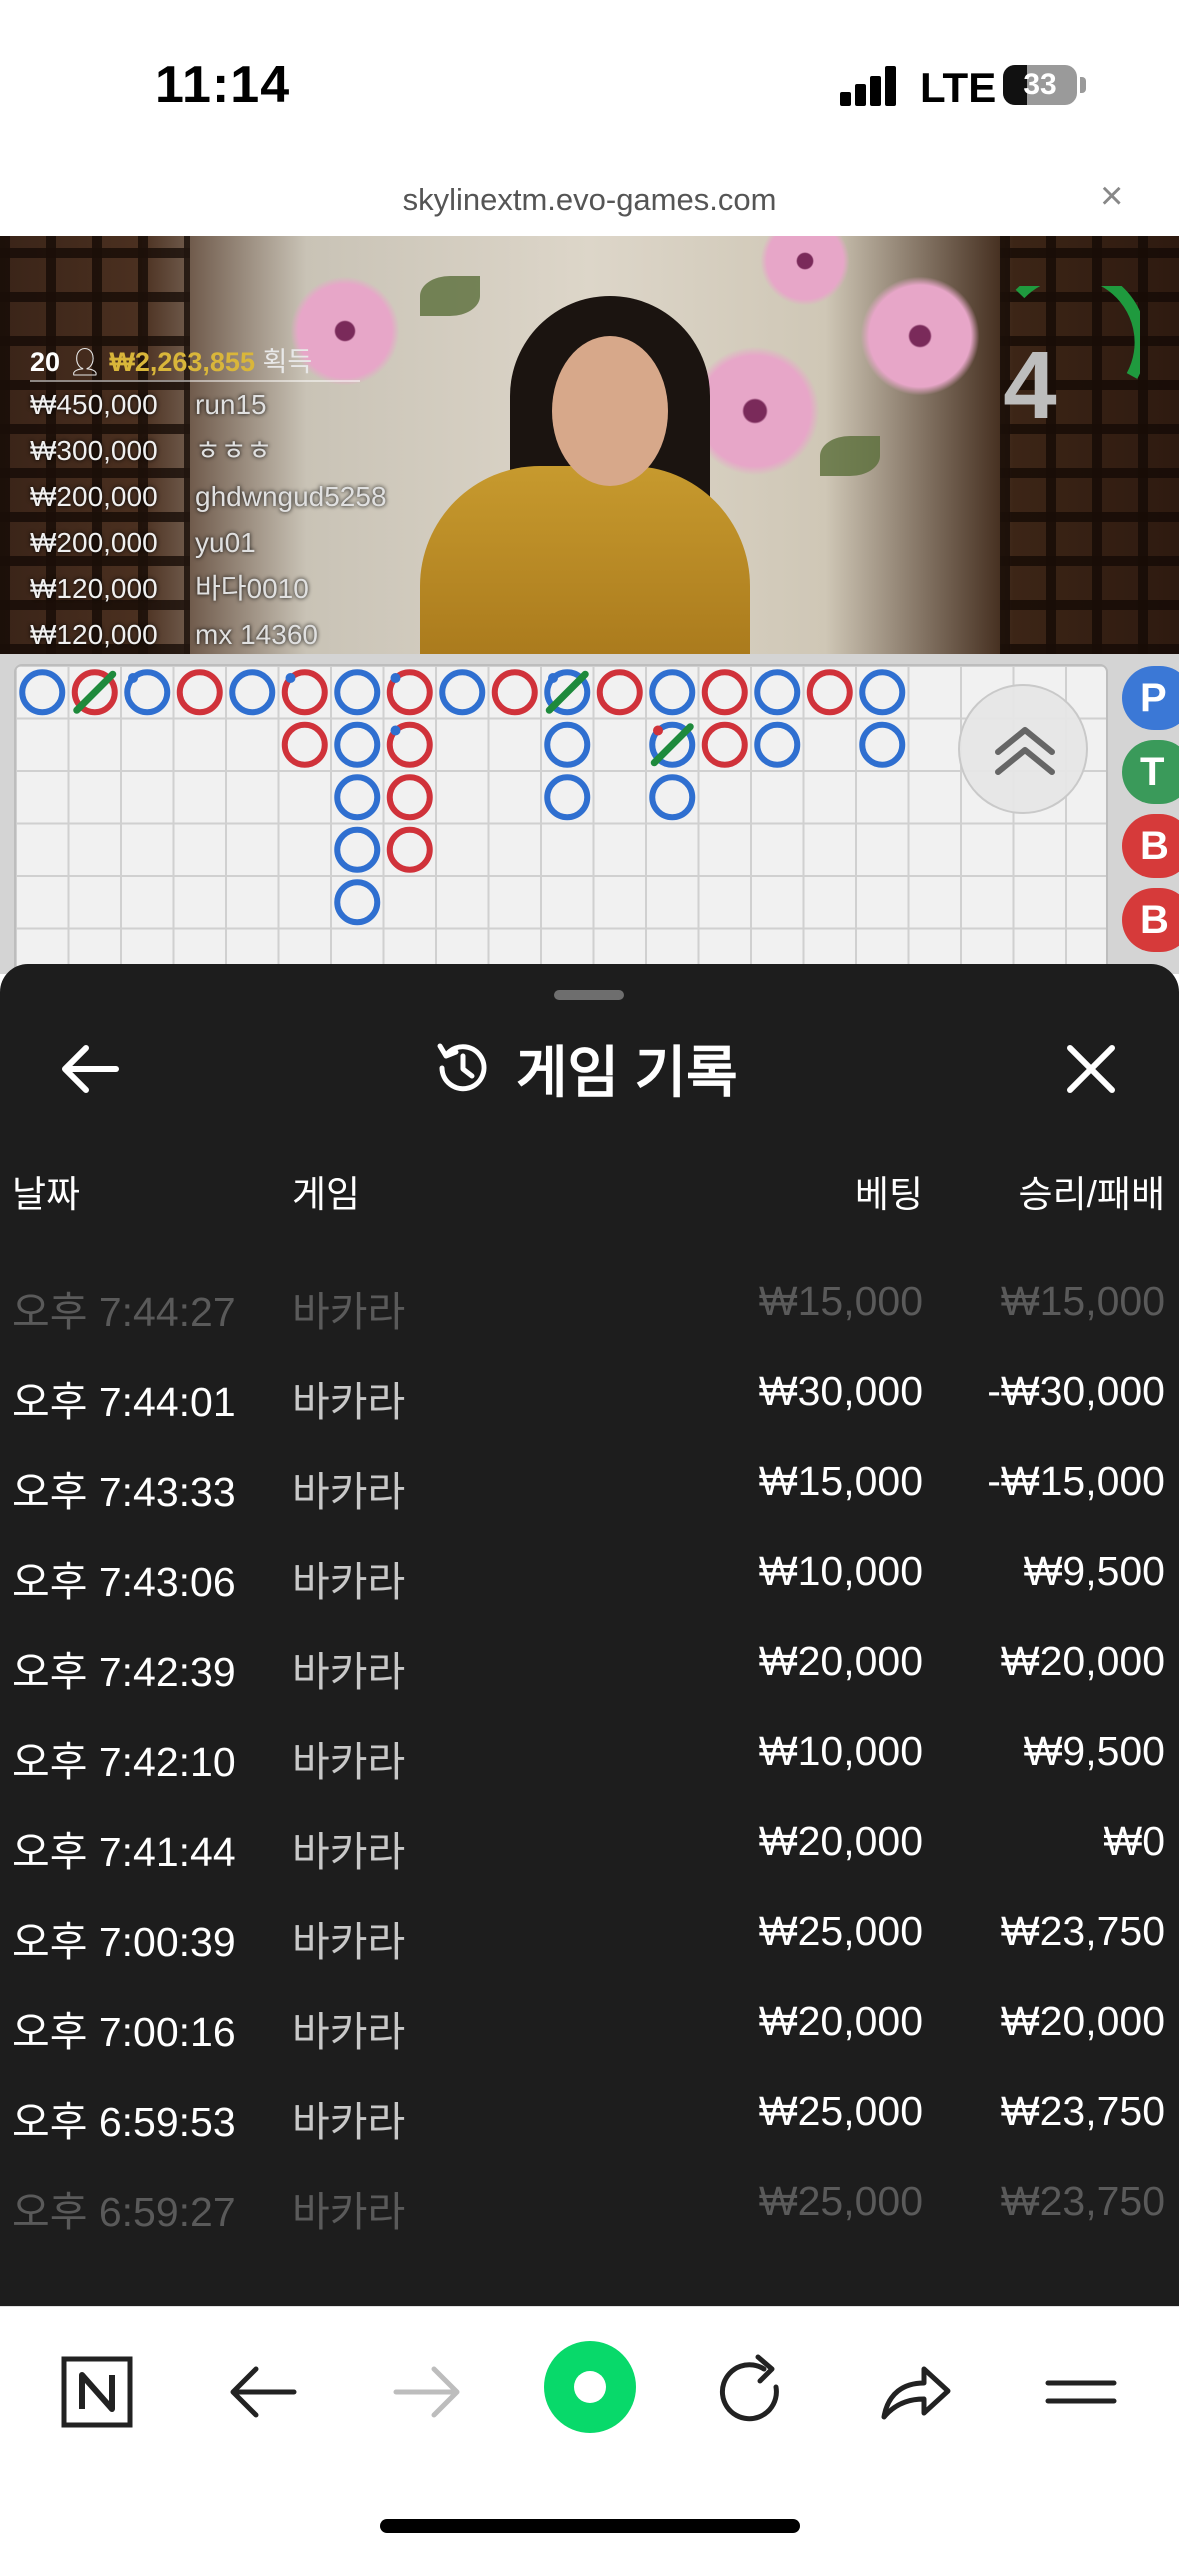  What do you see at coordinates (589, 1939) in the screenshot?
I see `history-row: 오후 7:00:39 바카라 ₩25,000 ₩23,750` at bounding box center [589, 1939].